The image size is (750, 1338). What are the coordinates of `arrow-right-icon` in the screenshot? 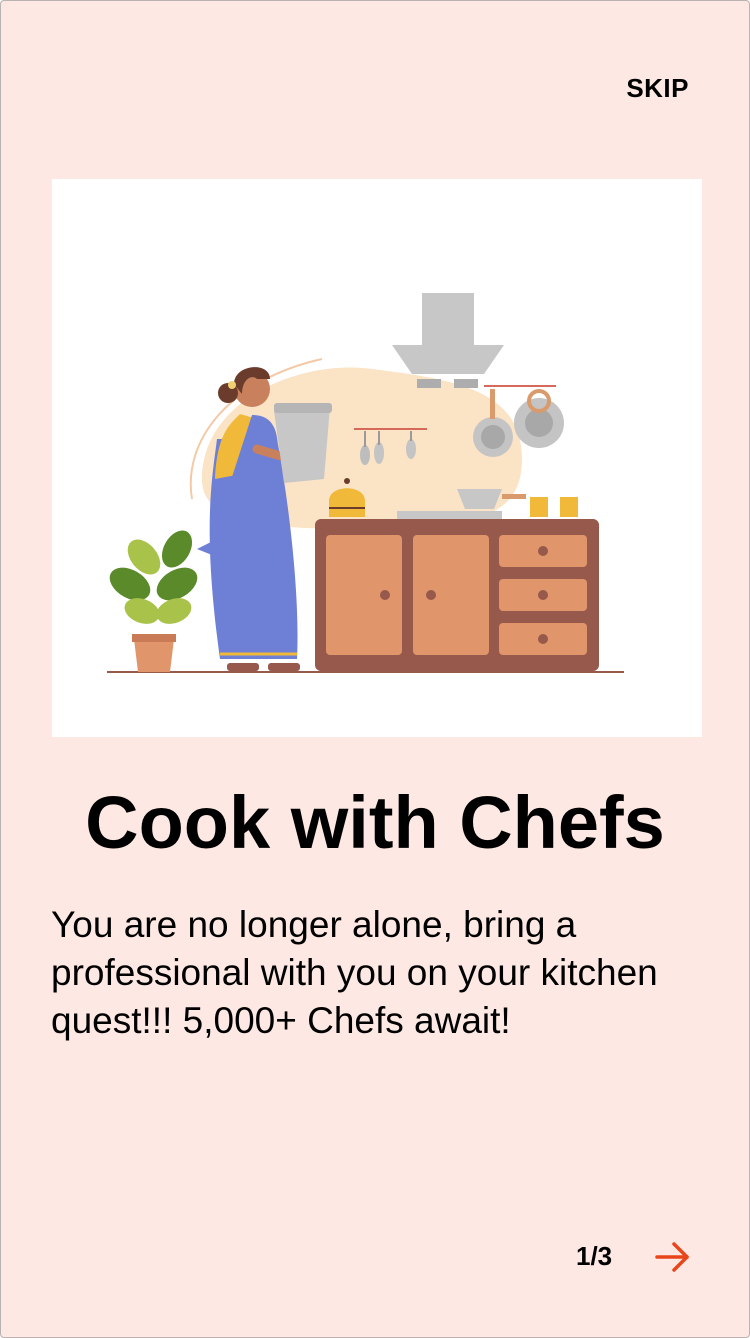 It's located at (672, 1257).